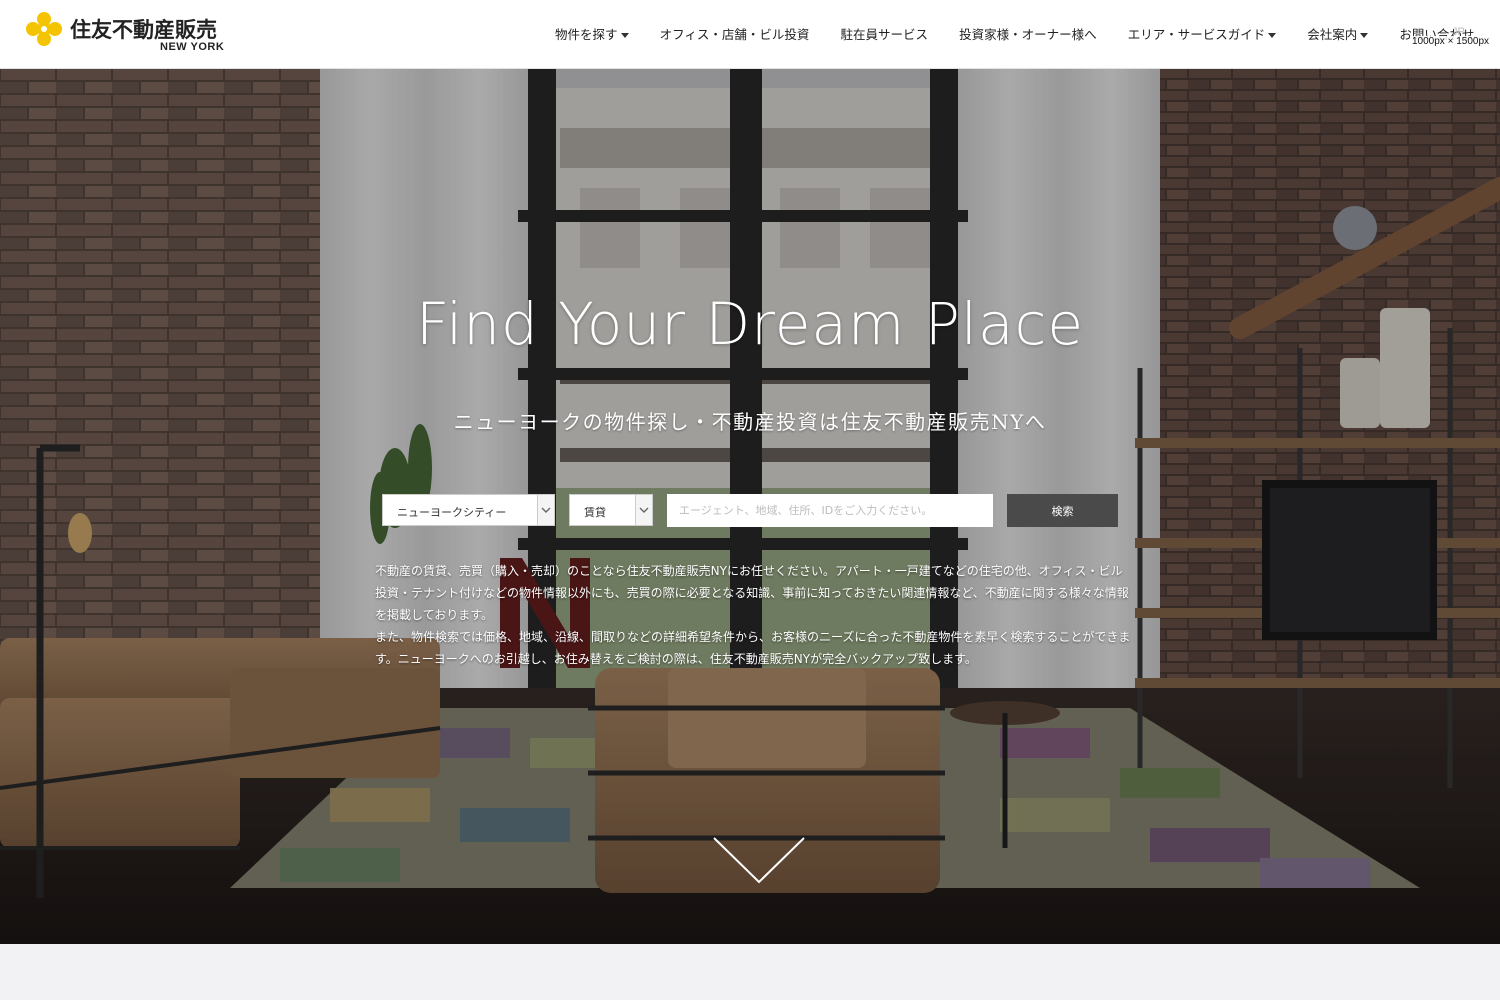 The height and width of the screenshot is (1000, 1500). I want to click on nav-item-label: 投資家様・オーナー様へ, so click(1028, 34).